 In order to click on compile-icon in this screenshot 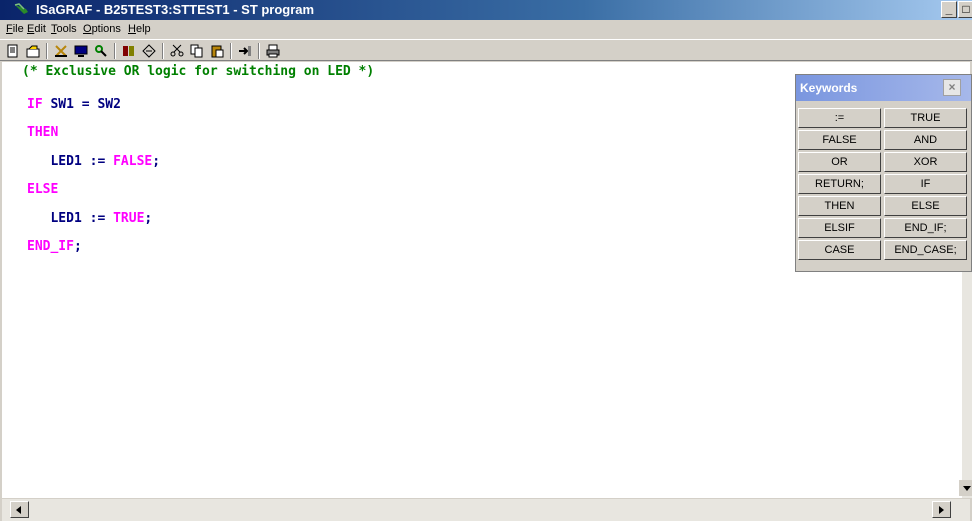, I will do `click(61, 51)`.